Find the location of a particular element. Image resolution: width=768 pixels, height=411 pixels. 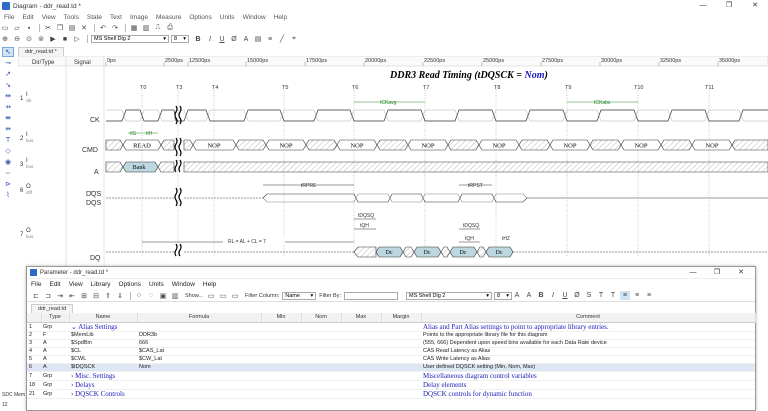

move-up-icon: ⇑ is located at coordinates (108, 295).